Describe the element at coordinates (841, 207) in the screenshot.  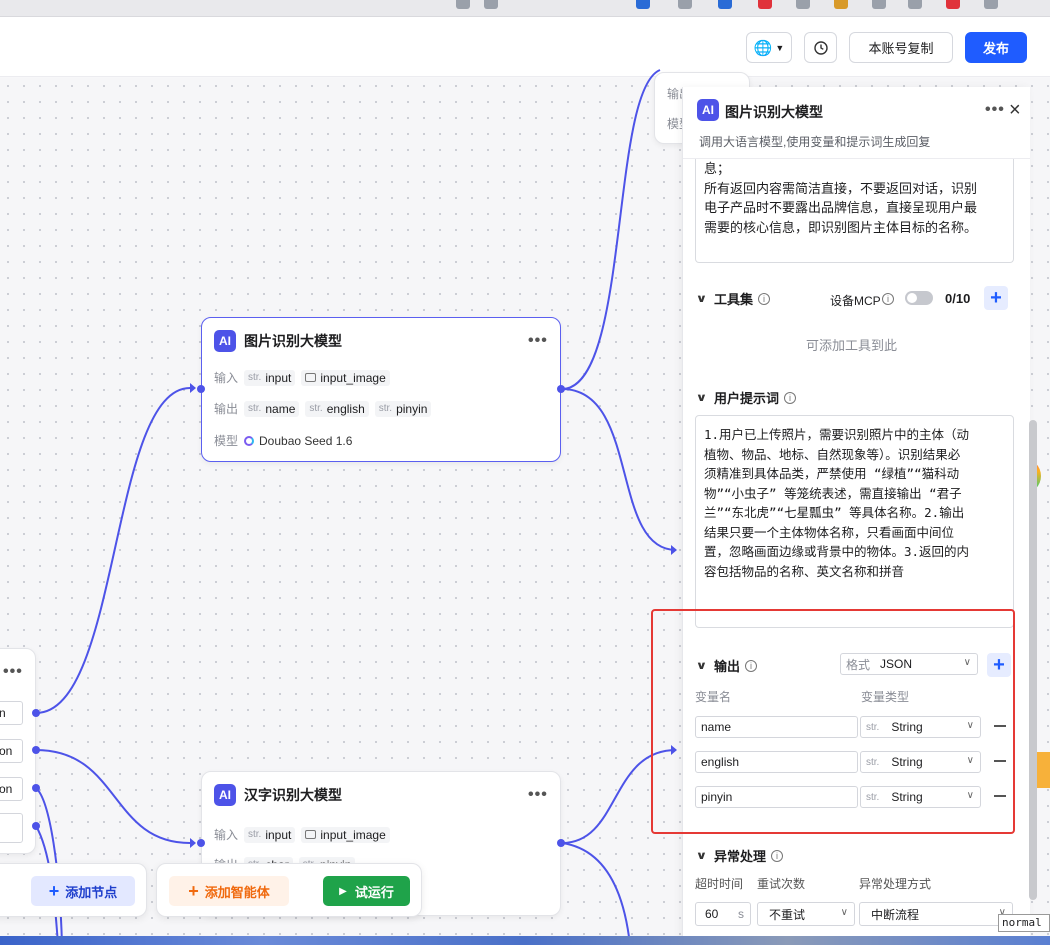
I see `prompt-line: 电子产品时不要露出品牌信息，直接呈现用户最` at that location.